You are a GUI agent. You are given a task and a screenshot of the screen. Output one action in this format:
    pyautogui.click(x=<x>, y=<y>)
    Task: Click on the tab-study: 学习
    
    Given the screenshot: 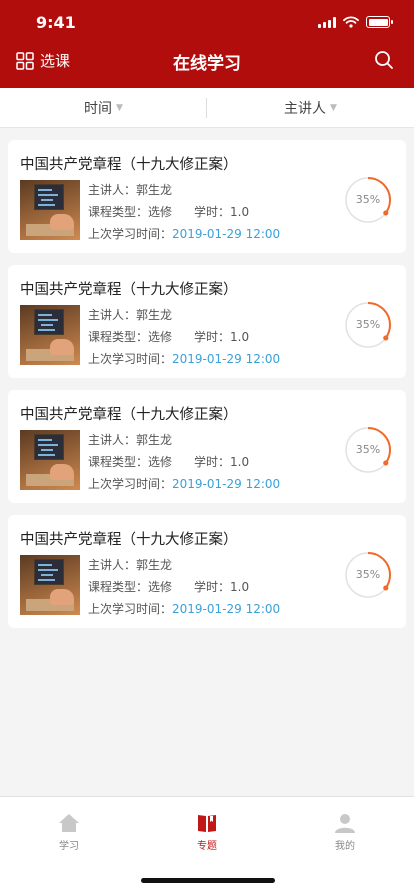 What is the action you would take?
    pyautogui.click(x=69, y=846)
    